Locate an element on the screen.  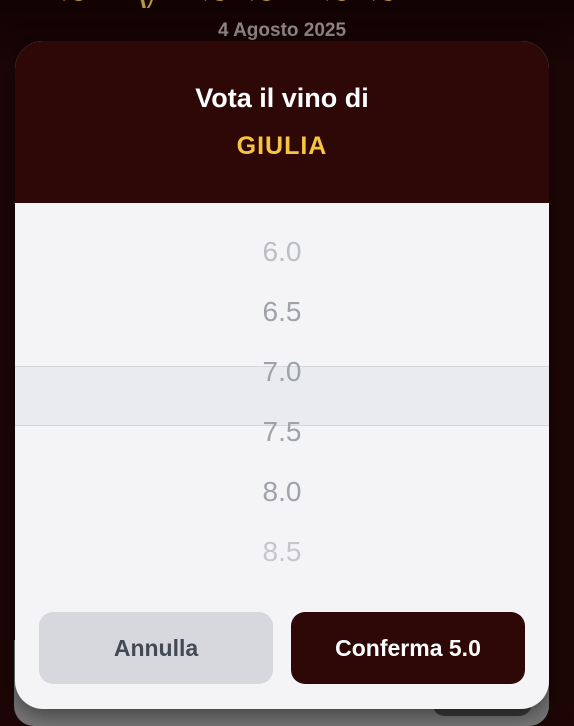
participant-name: GIULIA is located at coordinates (282, 146).